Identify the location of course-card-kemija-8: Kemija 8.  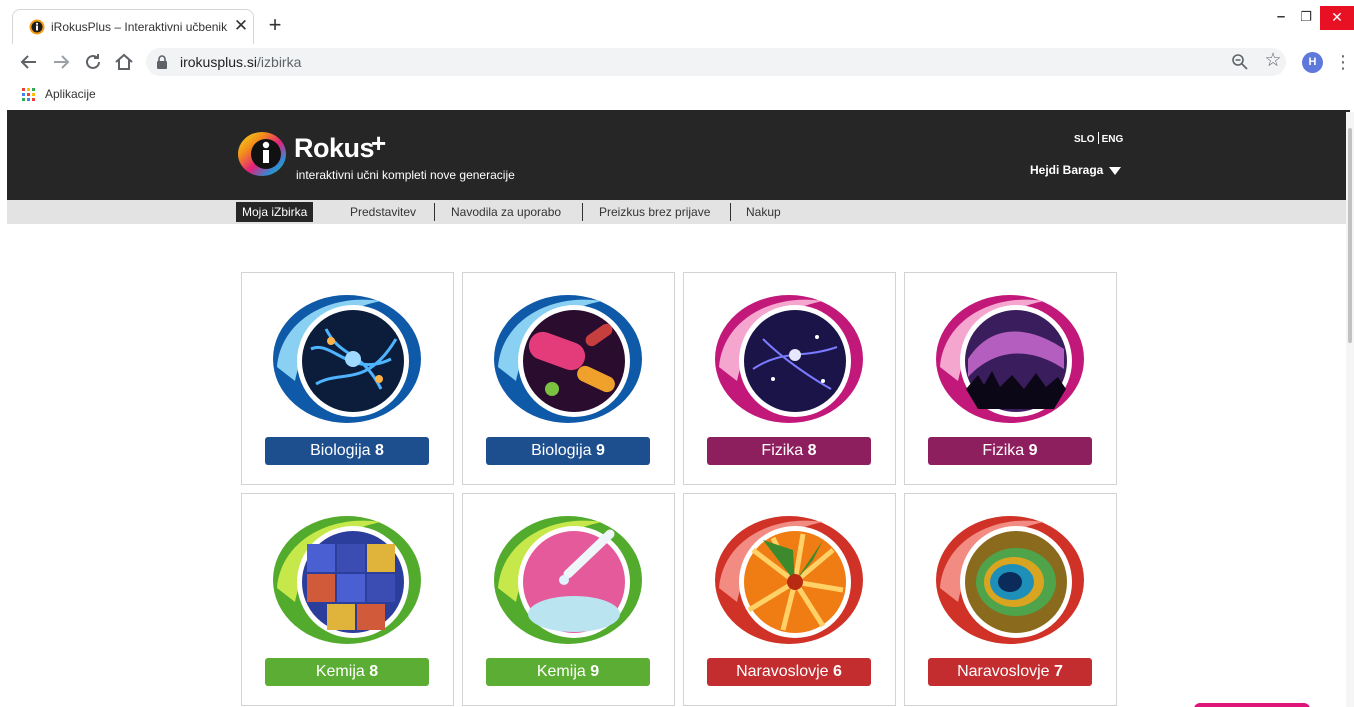
(347, 599).